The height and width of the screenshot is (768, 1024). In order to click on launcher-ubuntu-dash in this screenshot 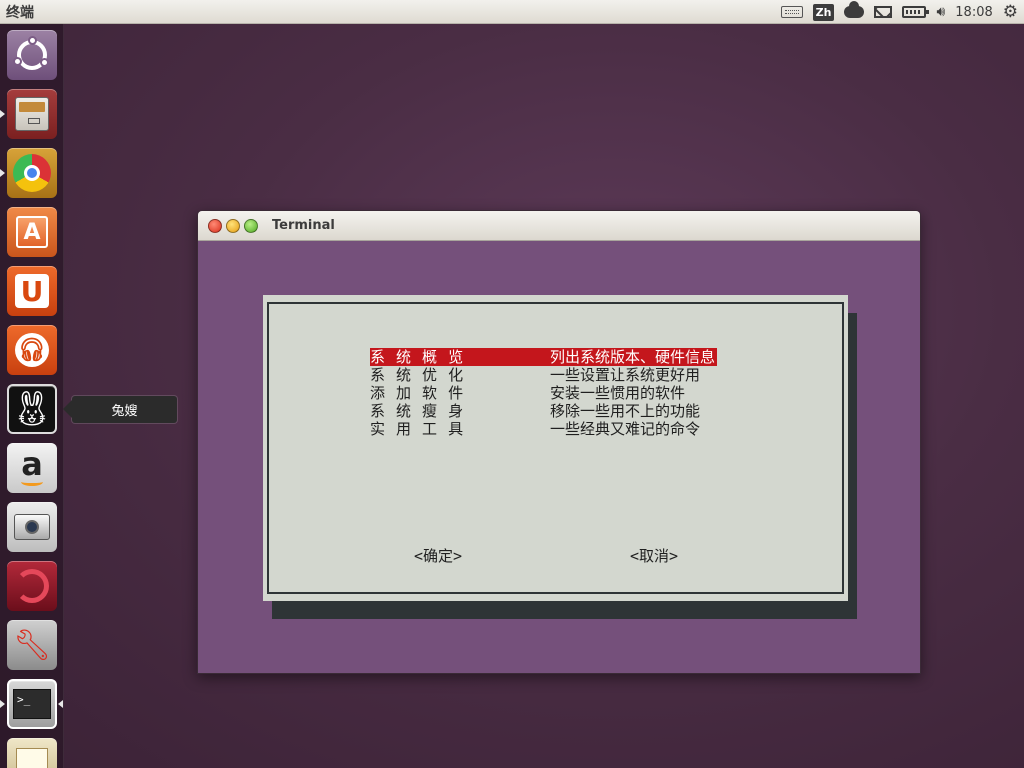, I will do `click(32, 55)`.